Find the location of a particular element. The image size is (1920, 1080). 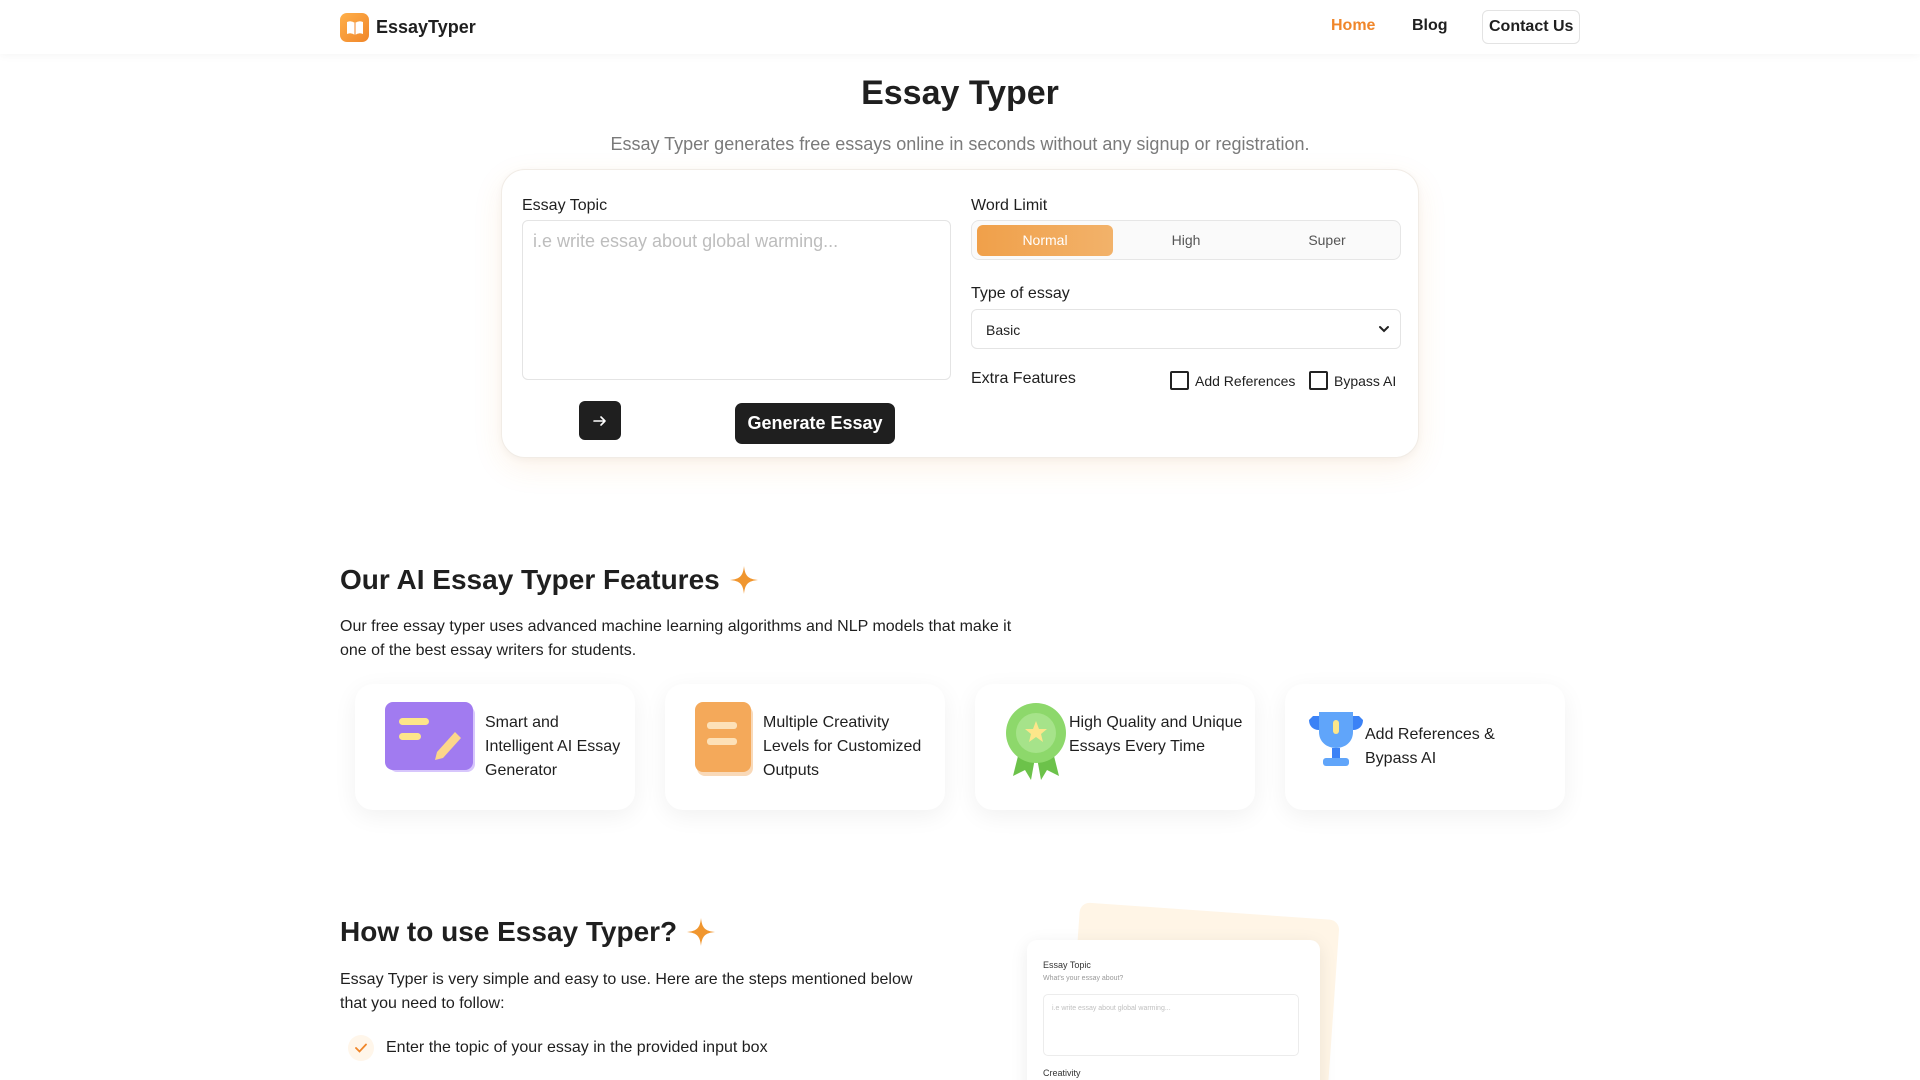

feature-text: Add References & Bypass AI is located at coordinates (1430, 746).